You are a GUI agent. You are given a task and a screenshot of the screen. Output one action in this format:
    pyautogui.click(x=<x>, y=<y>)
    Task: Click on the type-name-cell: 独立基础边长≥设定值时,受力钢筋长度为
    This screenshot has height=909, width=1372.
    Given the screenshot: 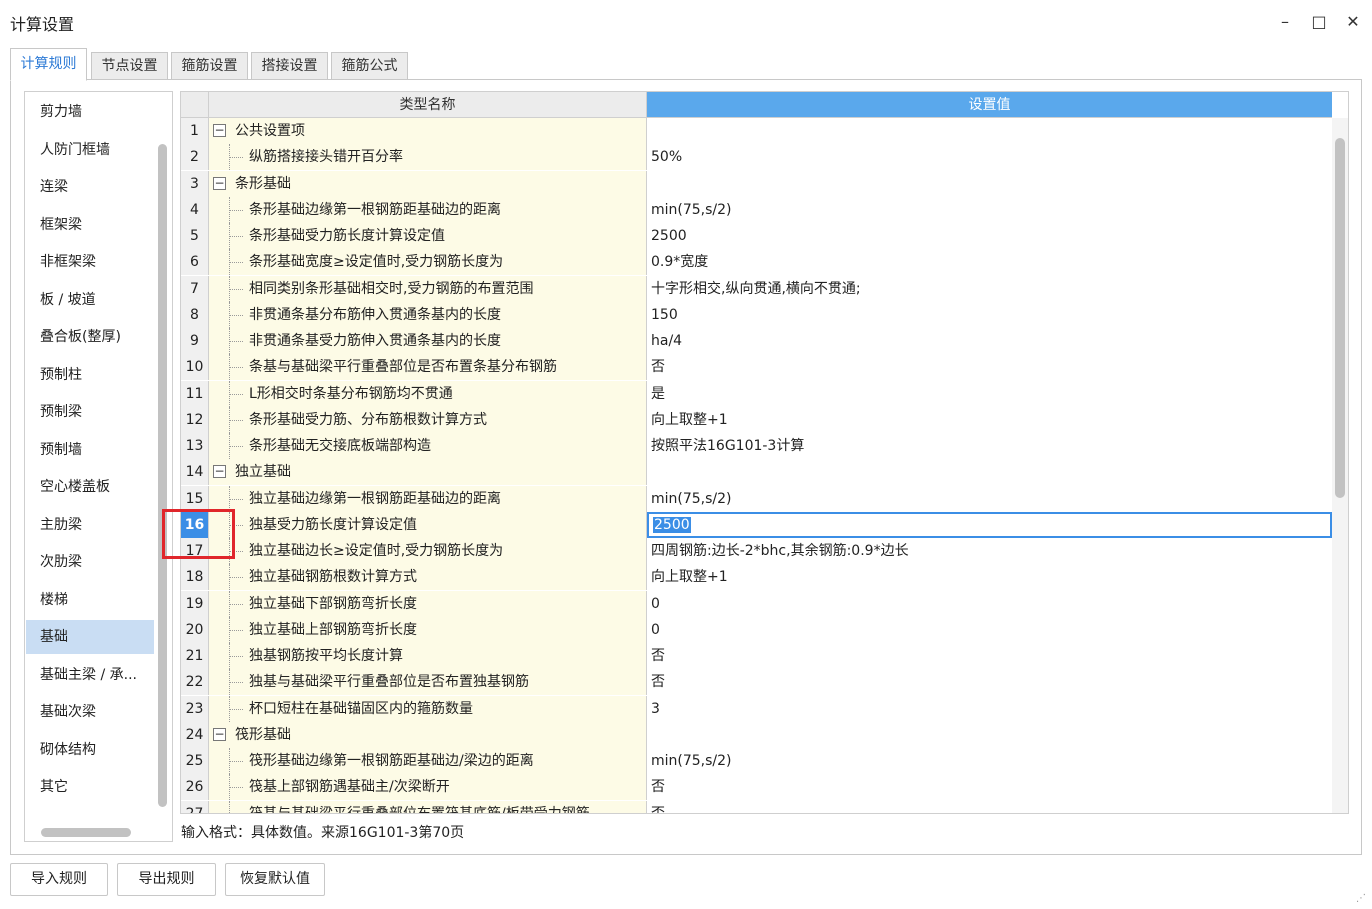 What is the action you would take?
    pyautogui.click(x=428, y=551)
    